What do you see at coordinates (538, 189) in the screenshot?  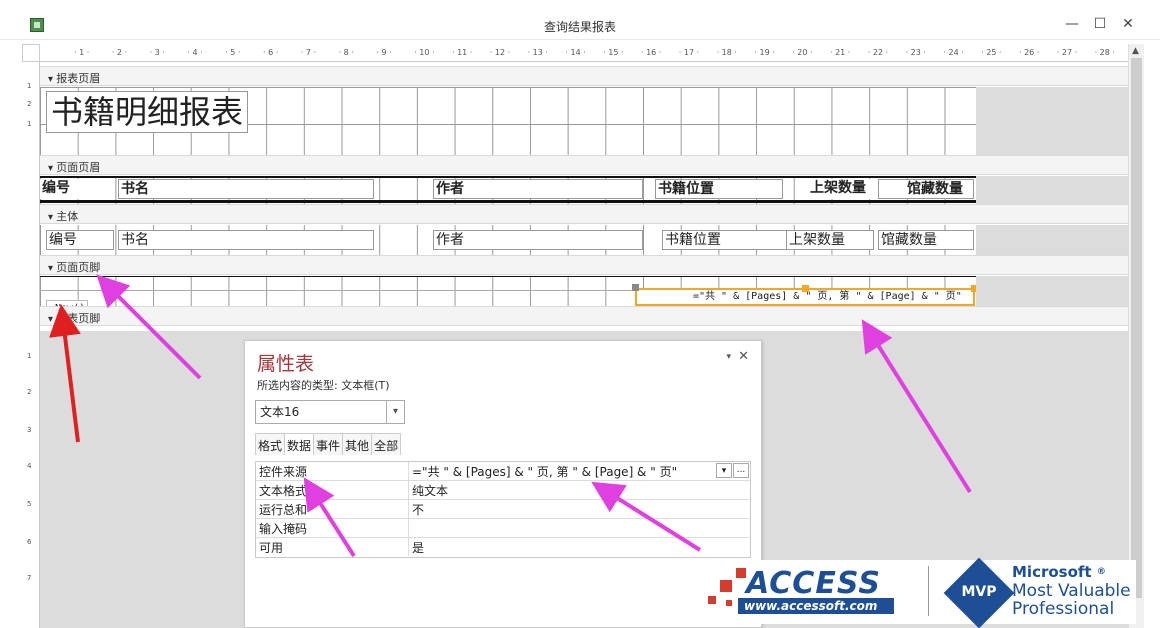 I see `header-label-author: 作者` at bounding box center [538, 189].